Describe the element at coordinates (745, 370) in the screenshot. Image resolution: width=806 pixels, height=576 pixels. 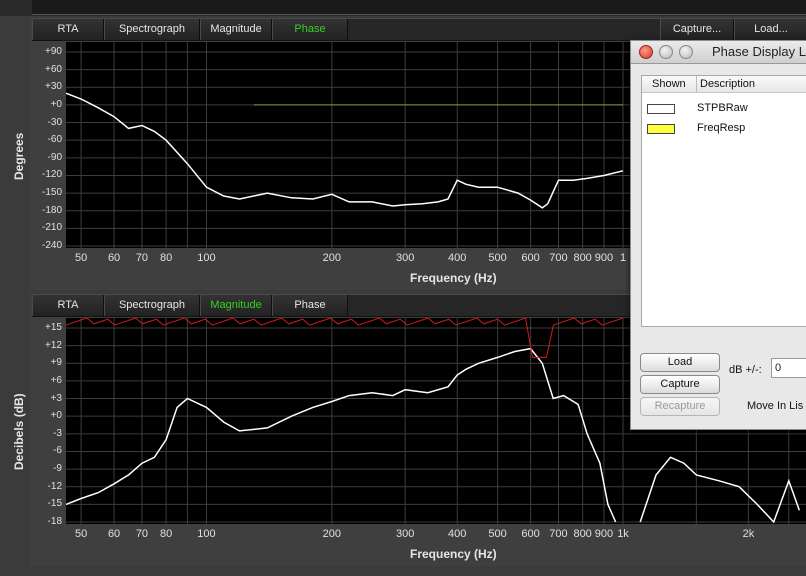
I see `db-offset-label: dB +/-:` at that location.